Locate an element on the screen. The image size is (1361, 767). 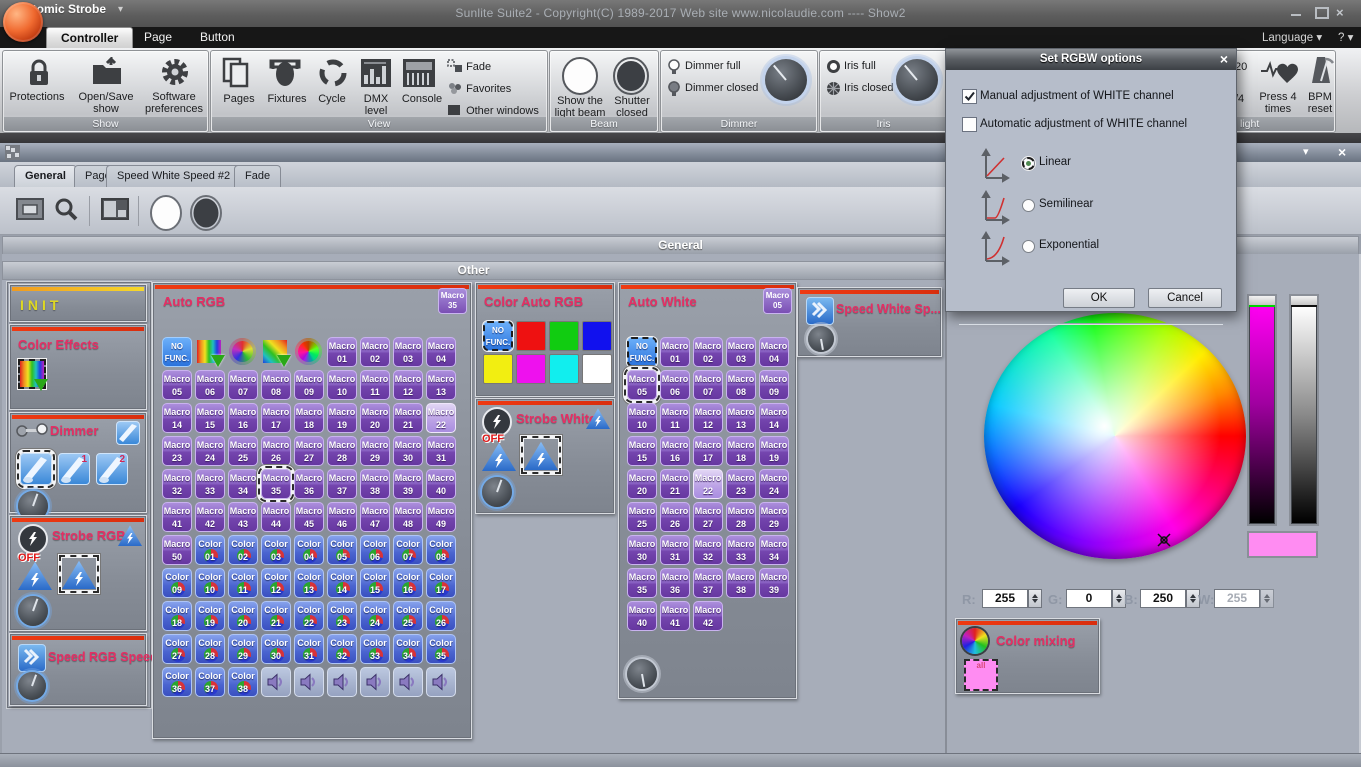
r-spinner is located at coordinates (1035, 598).